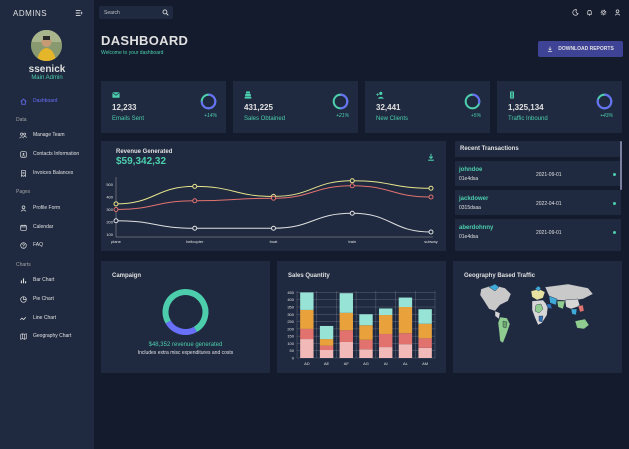 This screenshot has width=629, height=449. Describe the element at coordinates (46, 173) in the screenshot. I see `sidebar-item-invoices: Invoices Balances` at that location.